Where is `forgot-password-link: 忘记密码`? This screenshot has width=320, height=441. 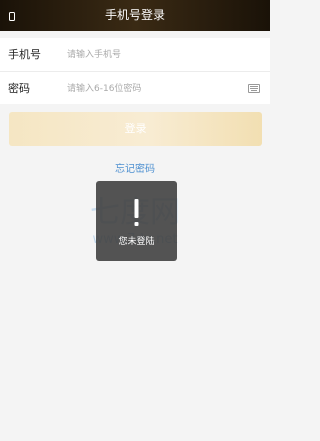
forgot-password-link: 忘记密码 is located at coordinates (135, 167).